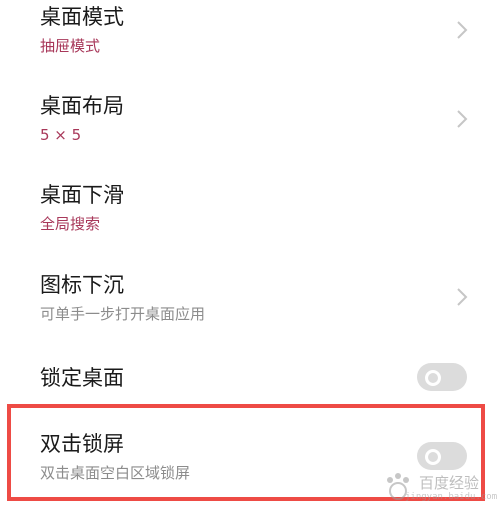  Describe the element at coordinates (248, 375) in the screenshot. I see `setting-row-lock-desktop: 锁定桌面` at that location.